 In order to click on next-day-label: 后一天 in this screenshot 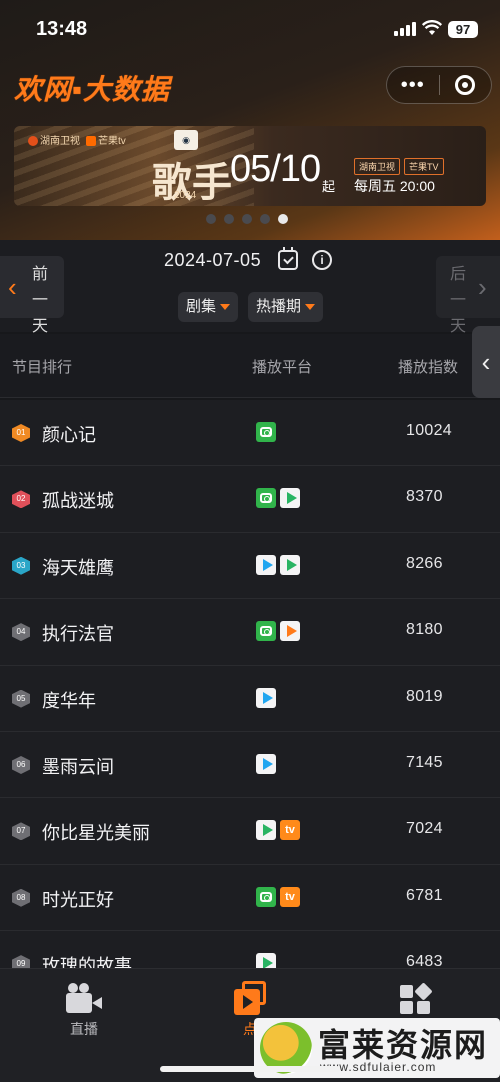, I will do `click(458, 300)`.